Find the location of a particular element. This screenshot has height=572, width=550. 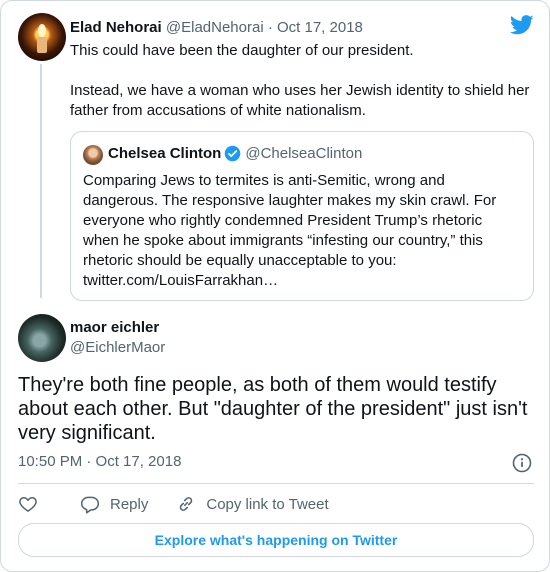

explore-twitter-button: Explore what's happening on Twitter is located at coordinates (276, 540).